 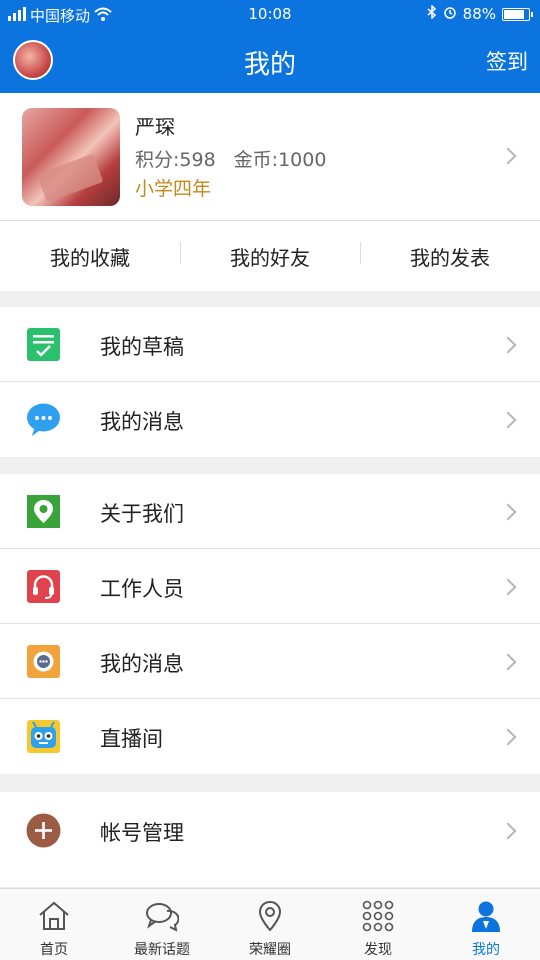 I want to click on tab-label: 我的, so click(x=486, y=950).